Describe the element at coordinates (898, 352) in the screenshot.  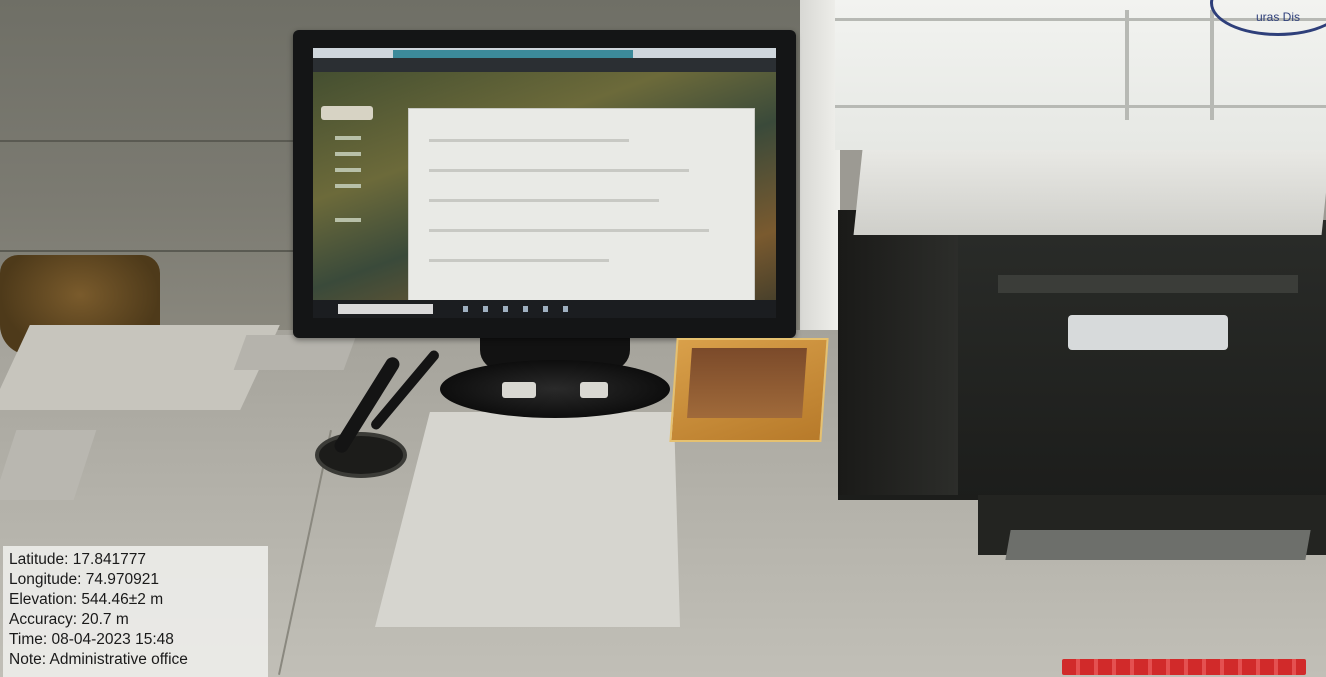
I see `printer-side` at that location.